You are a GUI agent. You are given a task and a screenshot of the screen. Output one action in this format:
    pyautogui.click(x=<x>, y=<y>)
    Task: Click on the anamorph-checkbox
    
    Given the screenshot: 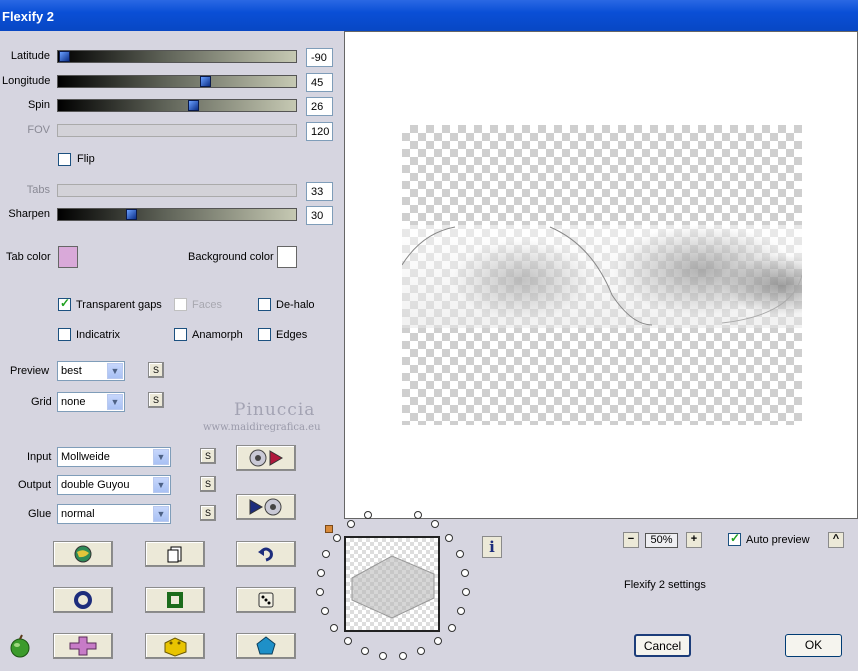 What is the action you would take?
    pyautogui.click(x=180, y=334)
    